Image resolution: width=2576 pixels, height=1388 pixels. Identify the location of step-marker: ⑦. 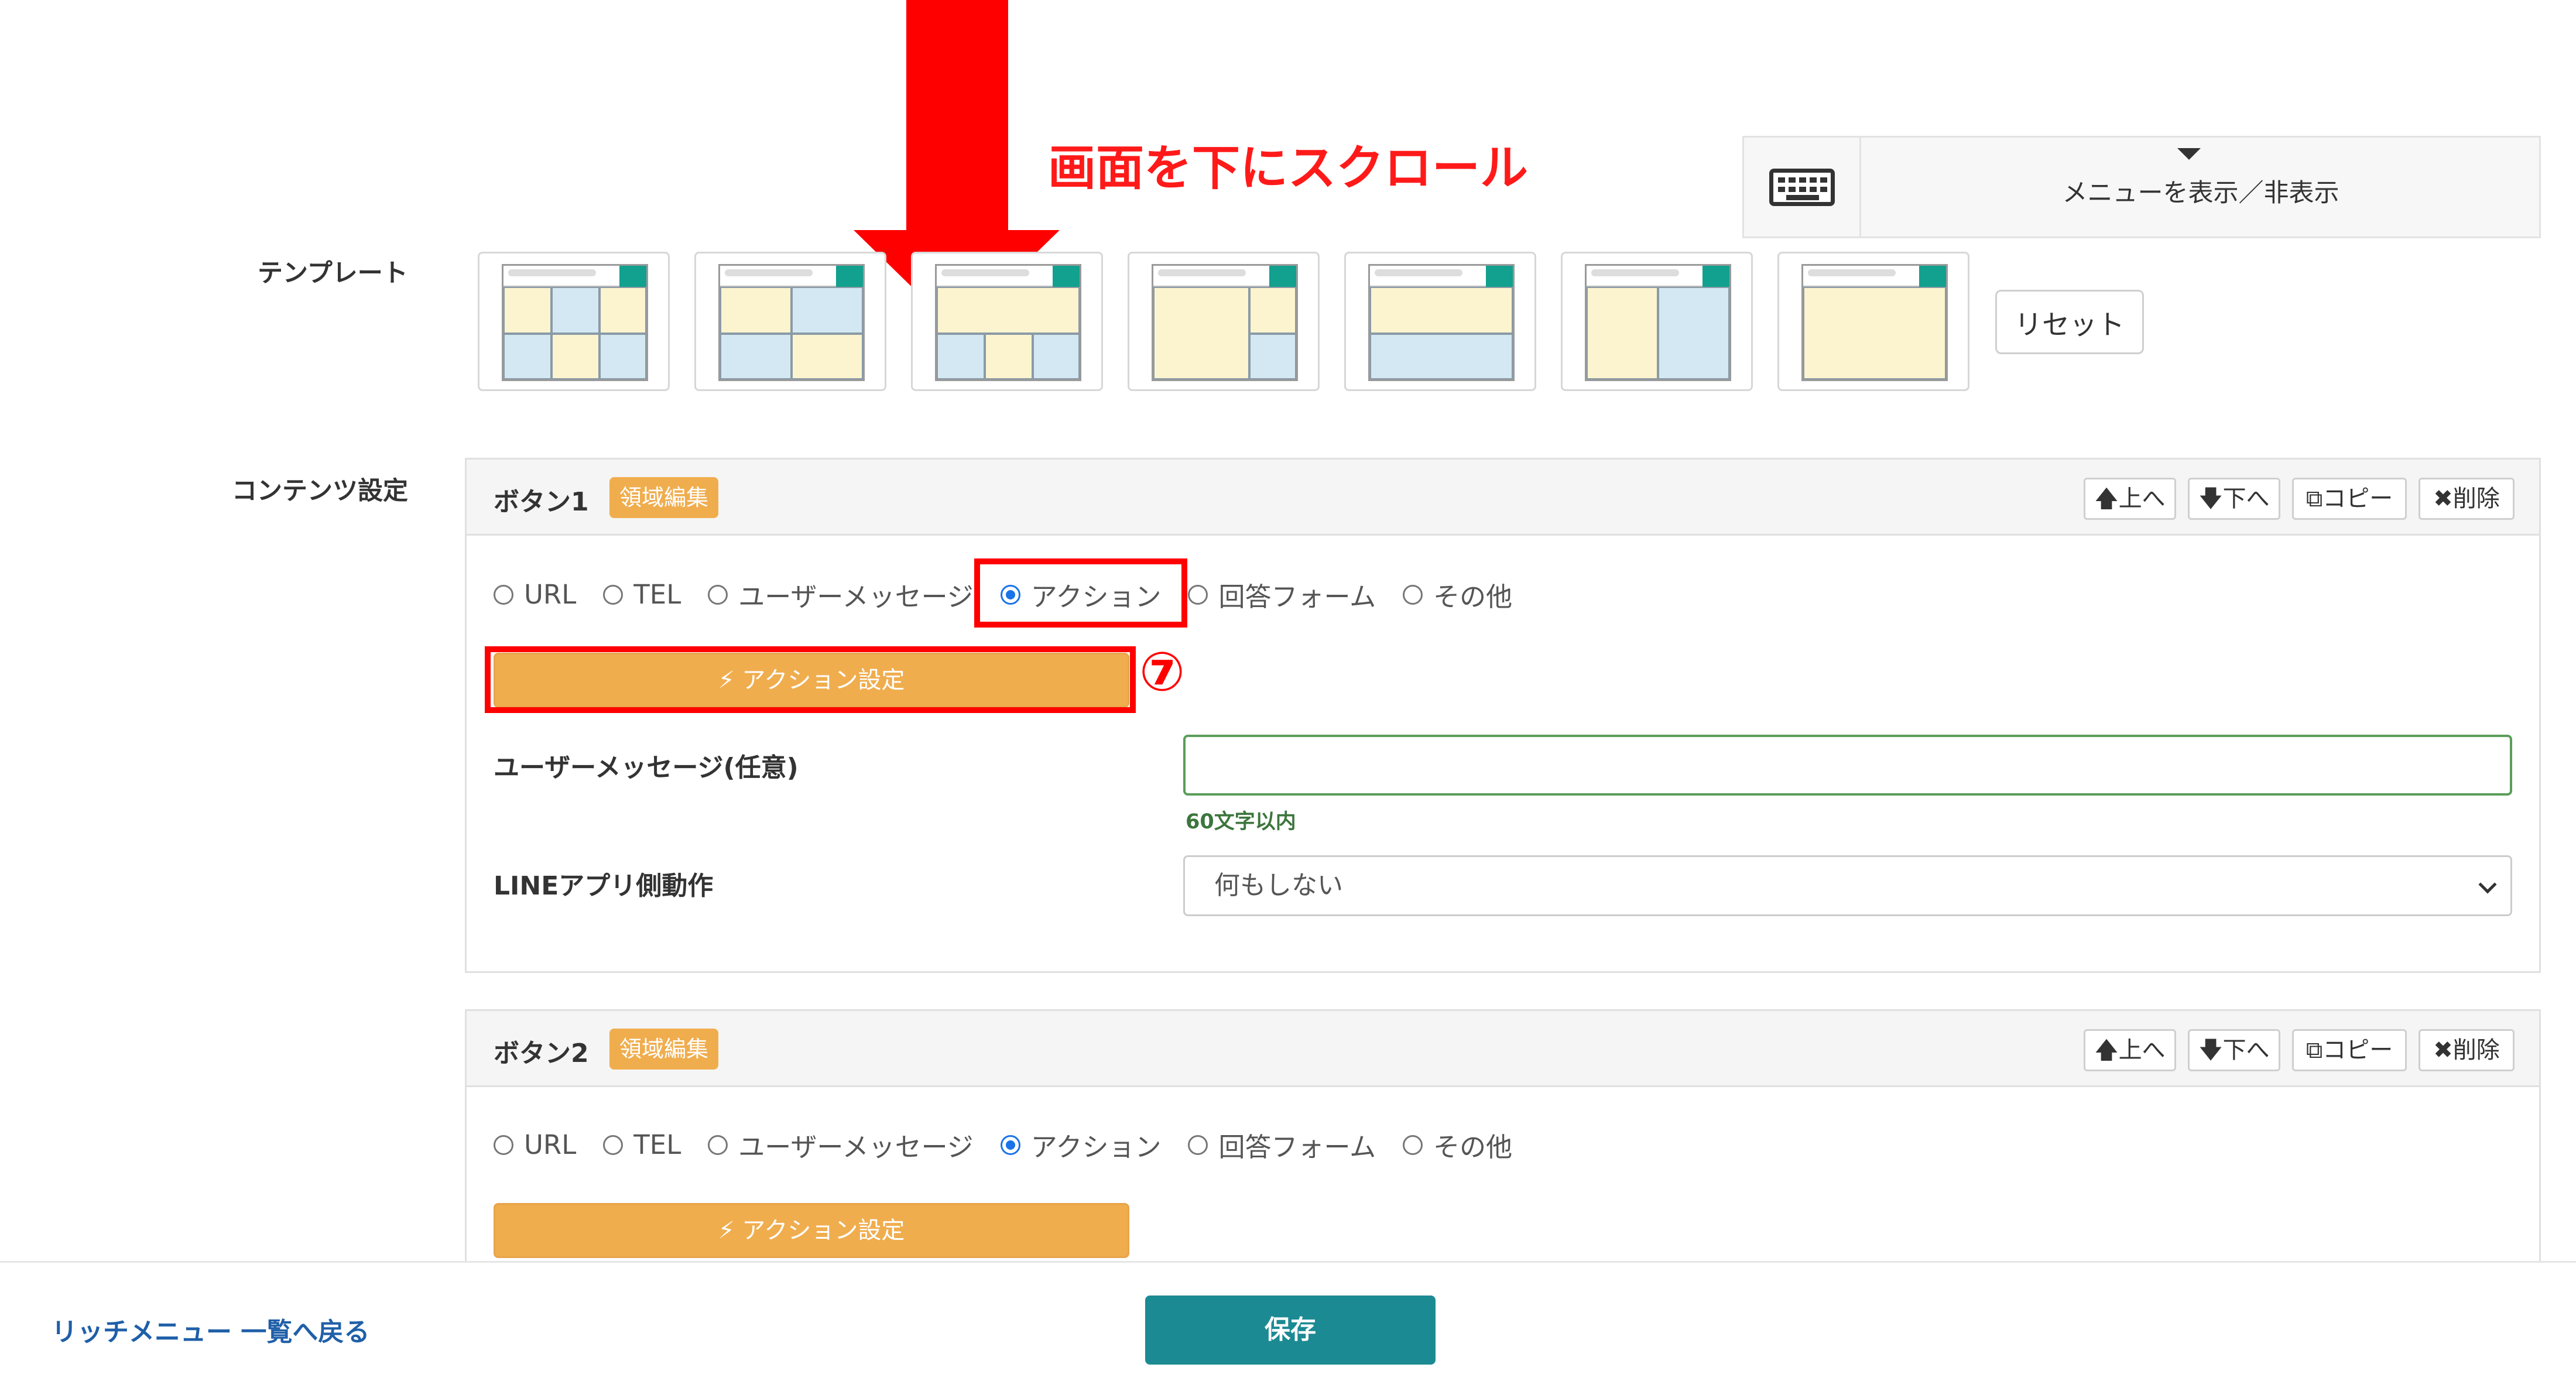
(1162, 671).